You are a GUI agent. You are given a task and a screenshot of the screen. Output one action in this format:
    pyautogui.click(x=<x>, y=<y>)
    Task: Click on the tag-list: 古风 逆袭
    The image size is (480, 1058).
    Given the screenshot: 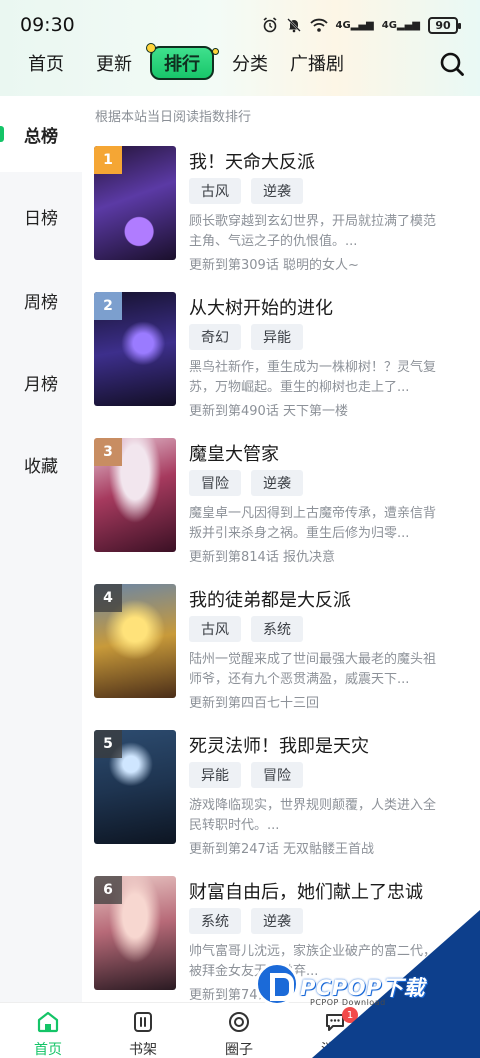 What is the action you would take?
    pyautogui.click(x=246, y=191)
    